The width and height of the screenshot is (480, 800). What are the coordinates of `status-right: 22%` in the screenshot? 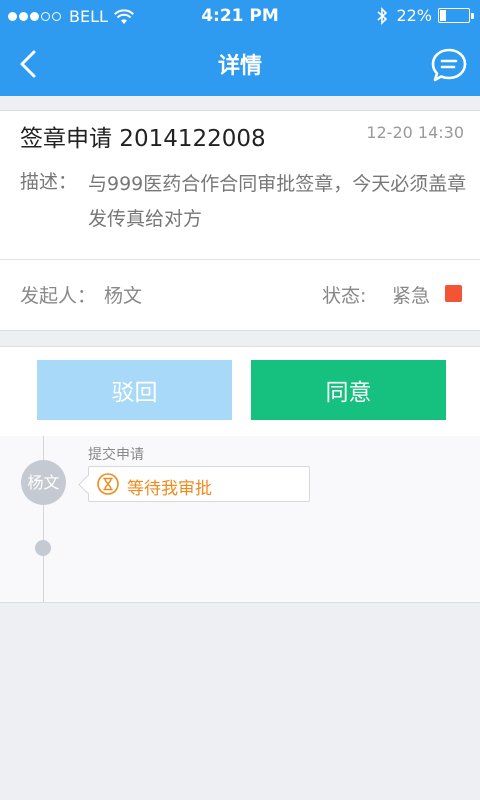 It's located at (425, 15).